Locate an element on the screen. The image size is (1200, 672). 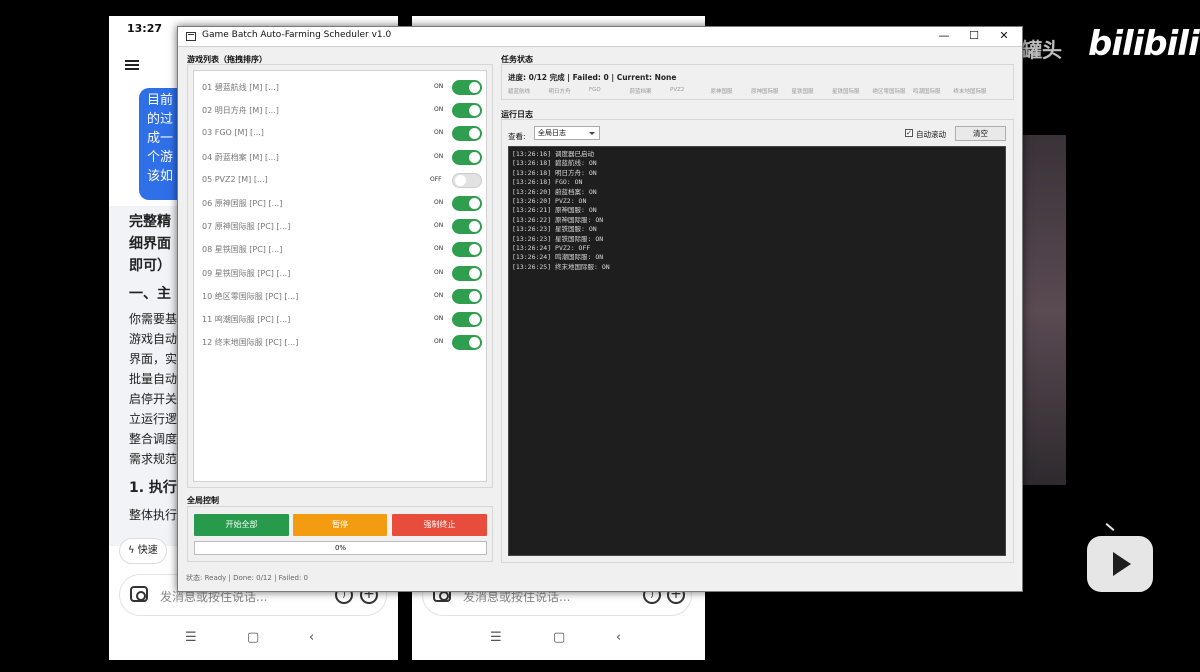
game-list-item: 04 蔚蓝档案 [M] [...] ON is located at coordinates (340, 158).